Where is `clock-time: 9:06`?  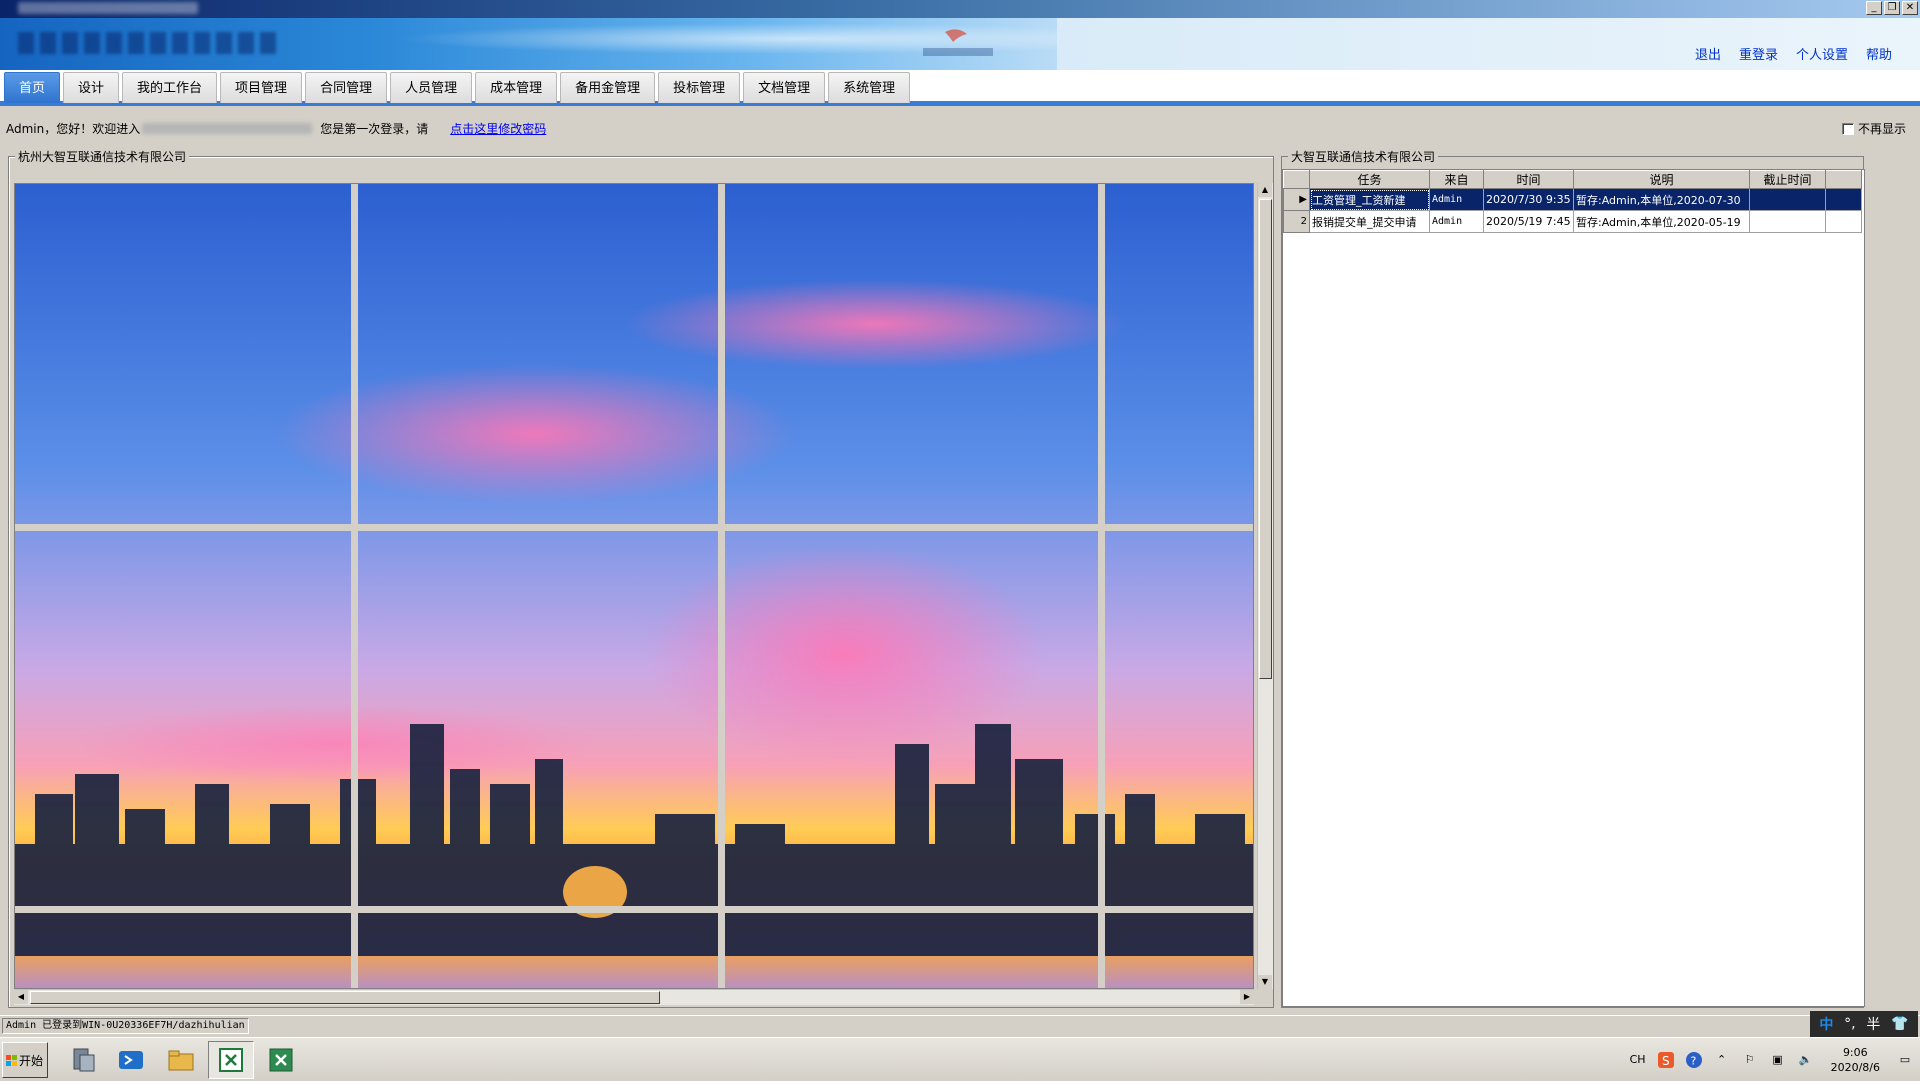
clock-time: 9:06 is located at coordinates (1855, 1052).